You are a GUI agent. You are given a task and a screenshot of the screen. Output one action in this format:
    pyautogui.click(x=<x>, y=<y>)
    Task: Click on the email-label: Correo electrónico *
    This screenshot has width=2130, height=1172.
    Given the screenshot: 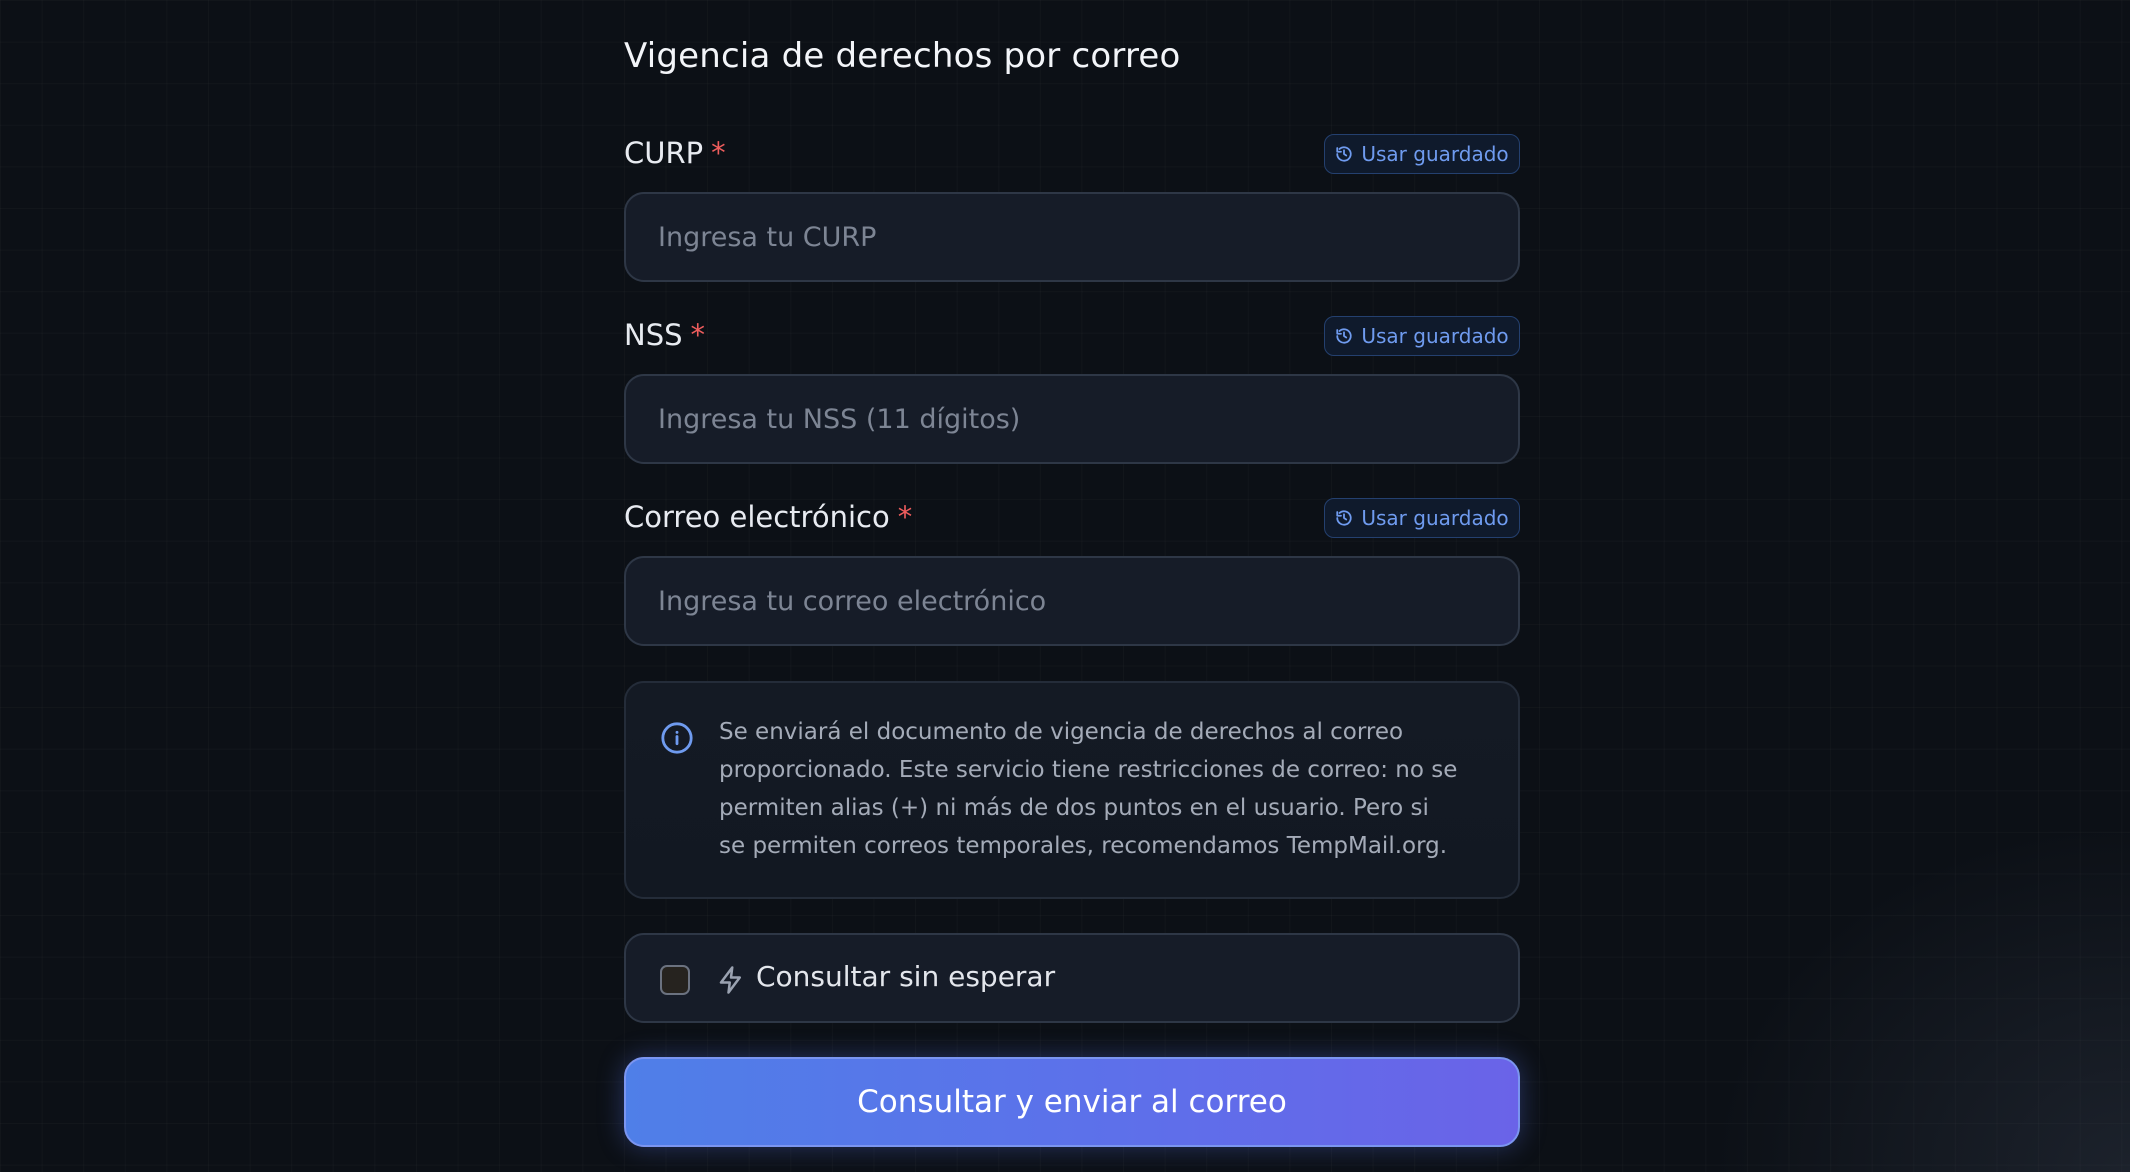 What is the action you would take?
    pyautogui.click(x=768, y=517)
    